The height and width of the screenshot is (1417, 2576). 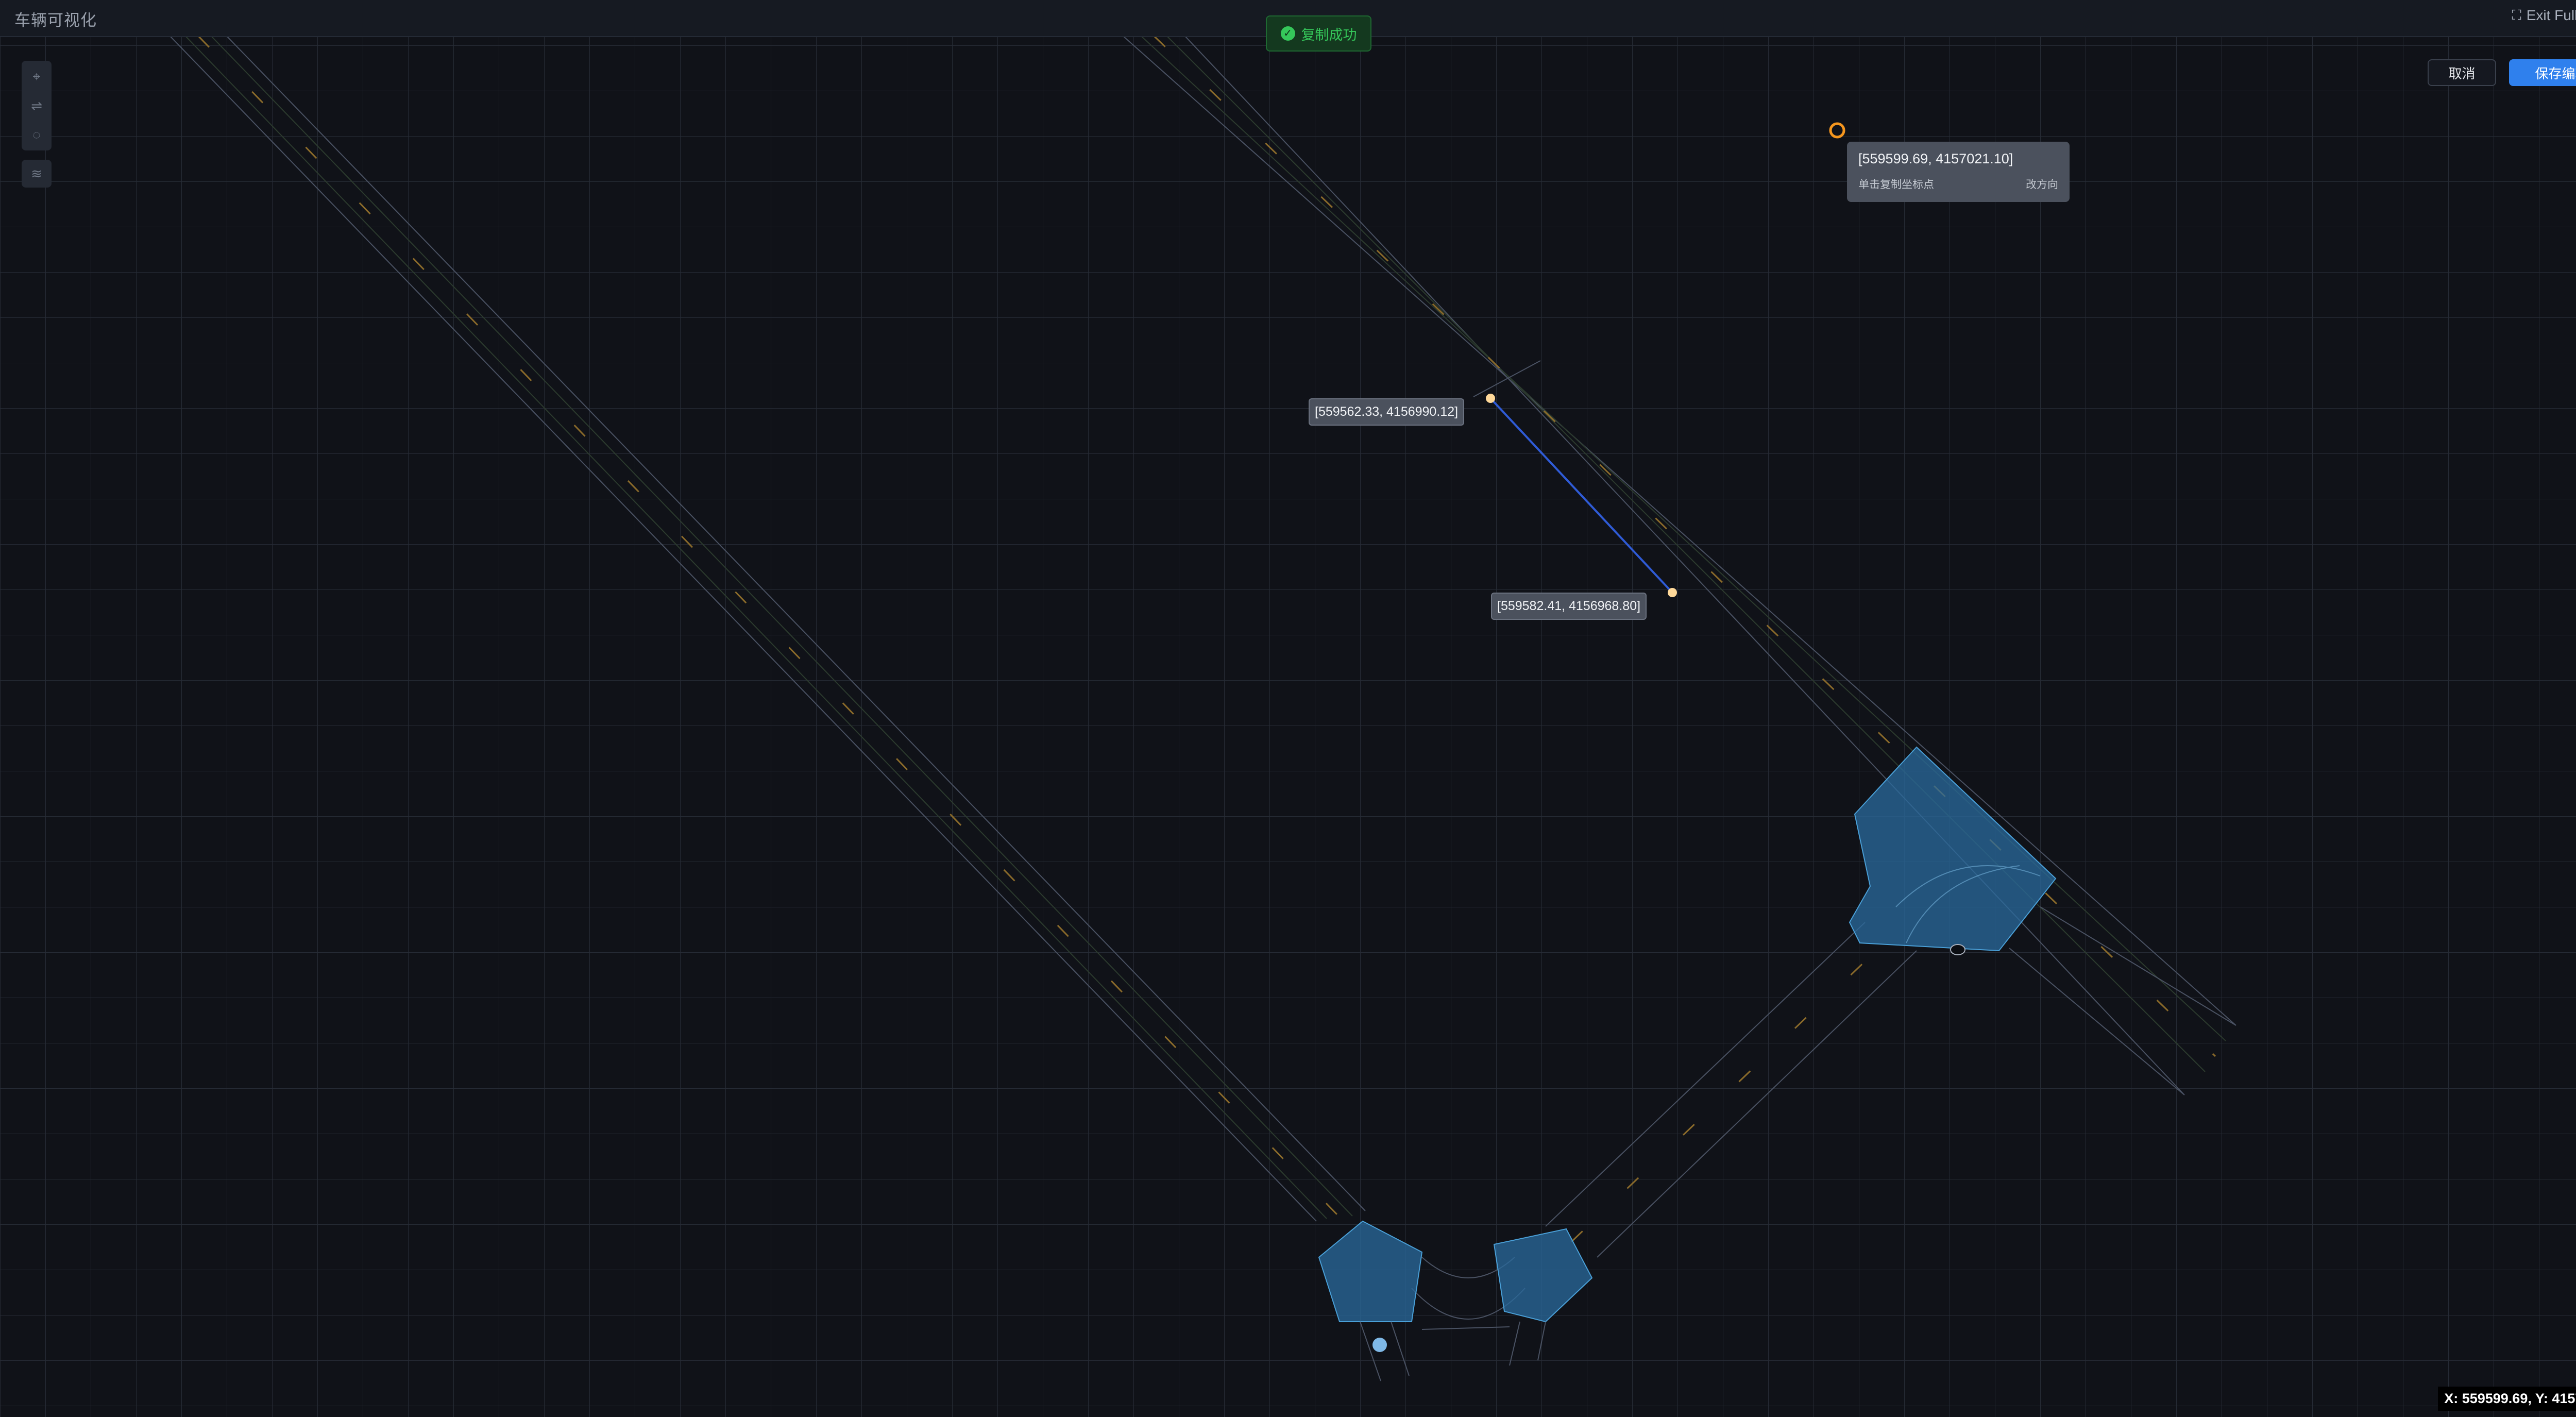 What do you see at coordinates (1490, 398) in the screenshot?
I see `measure-point-a` at bounding box center [1490, 398].